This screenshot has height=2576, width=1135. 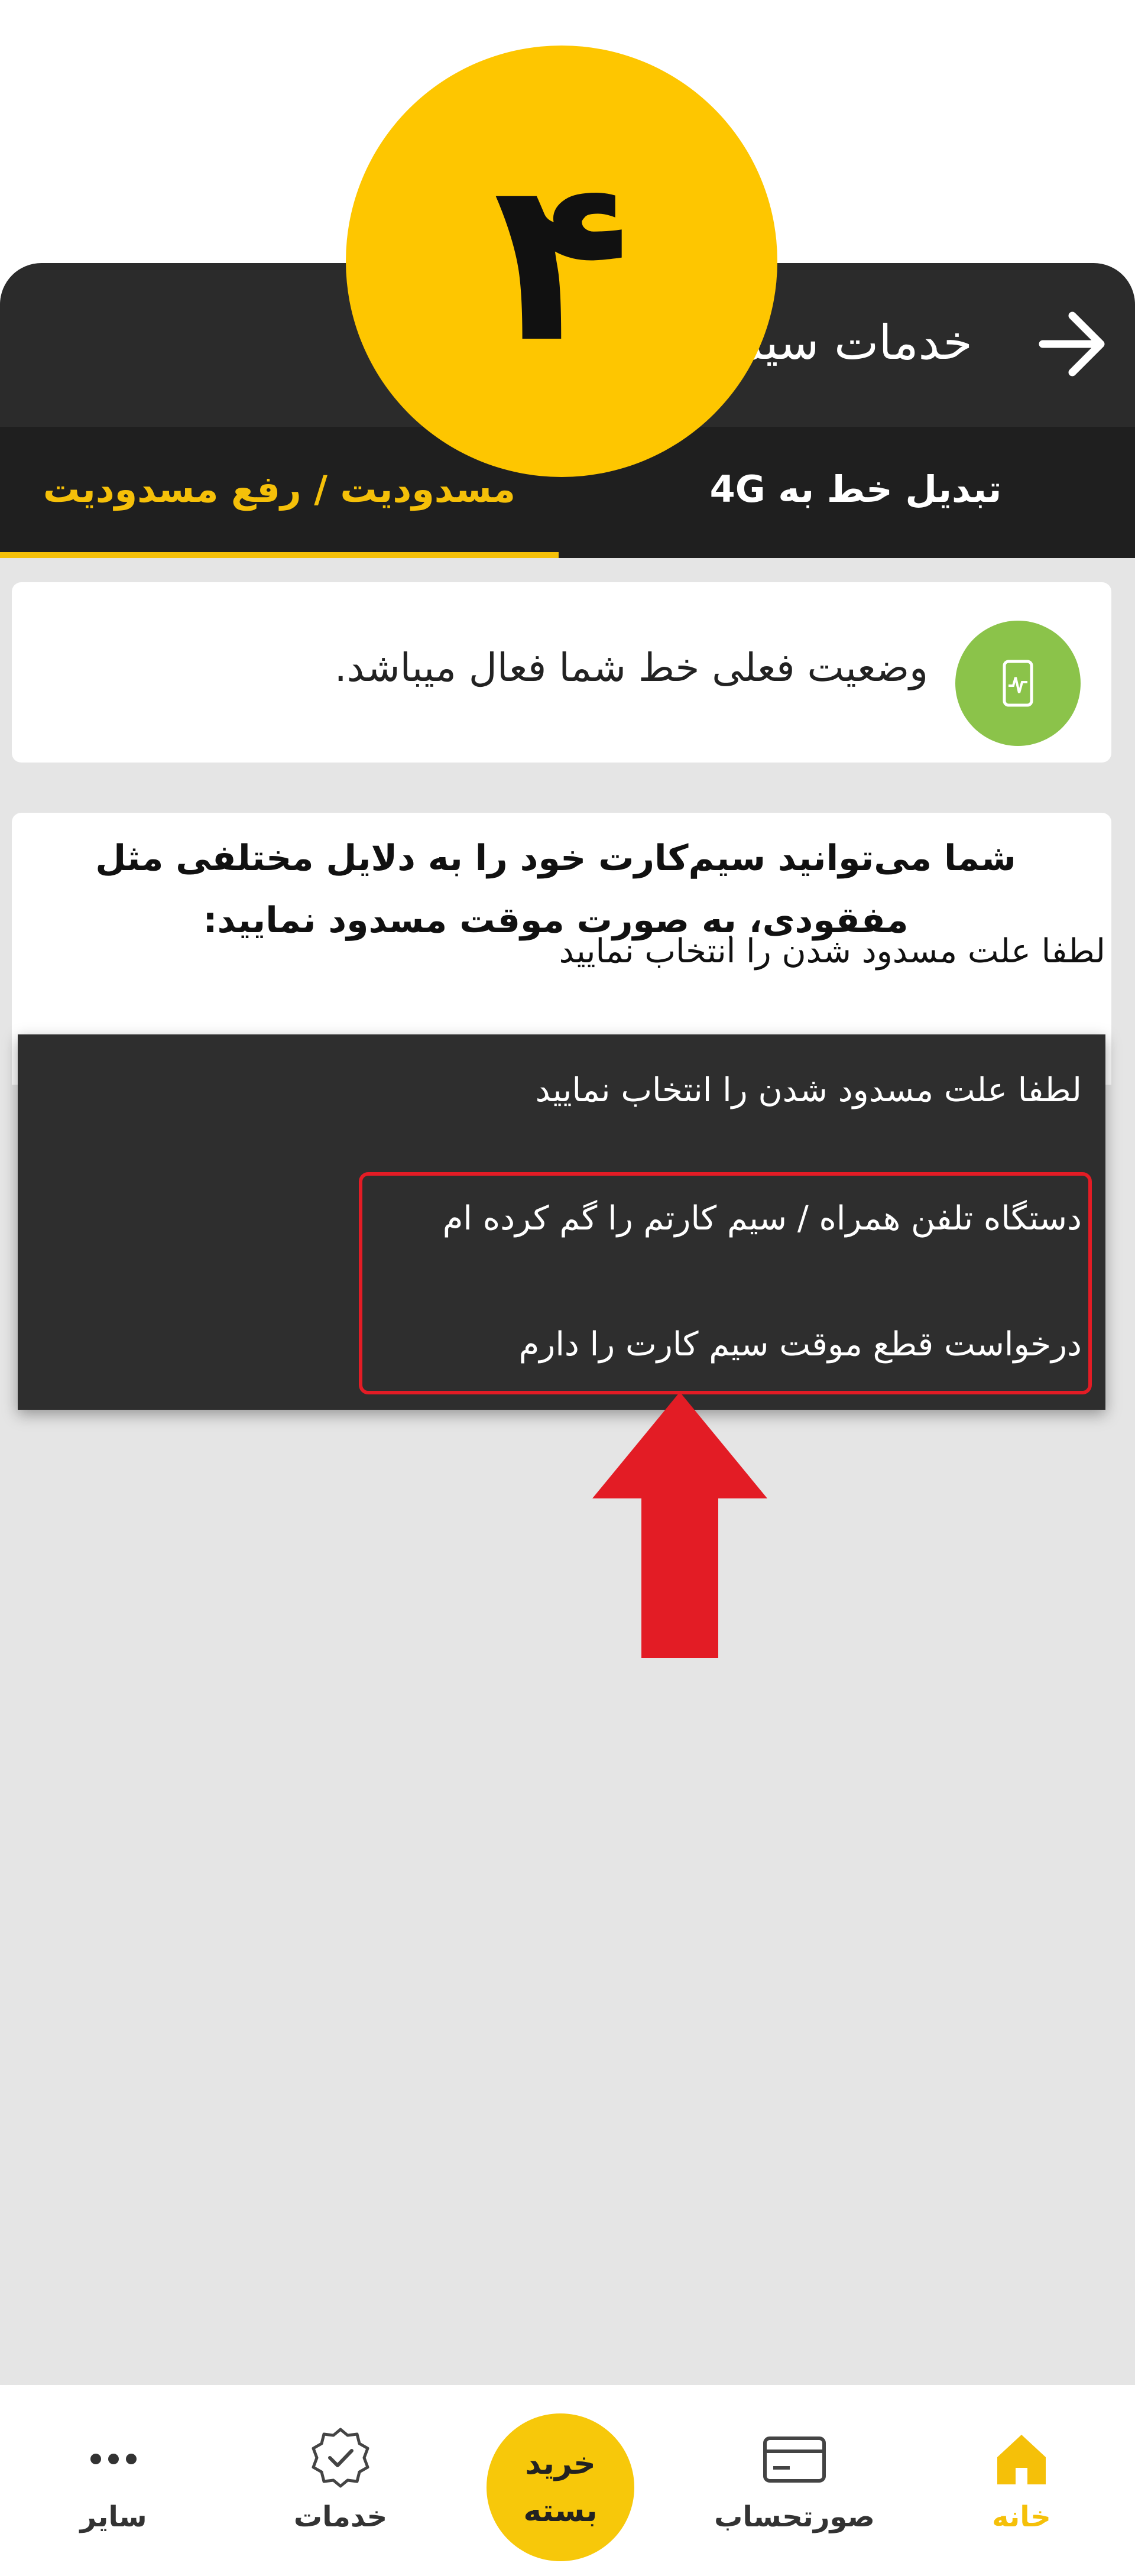 I want to click on step-number: ۴, so click(x=561, y=261).